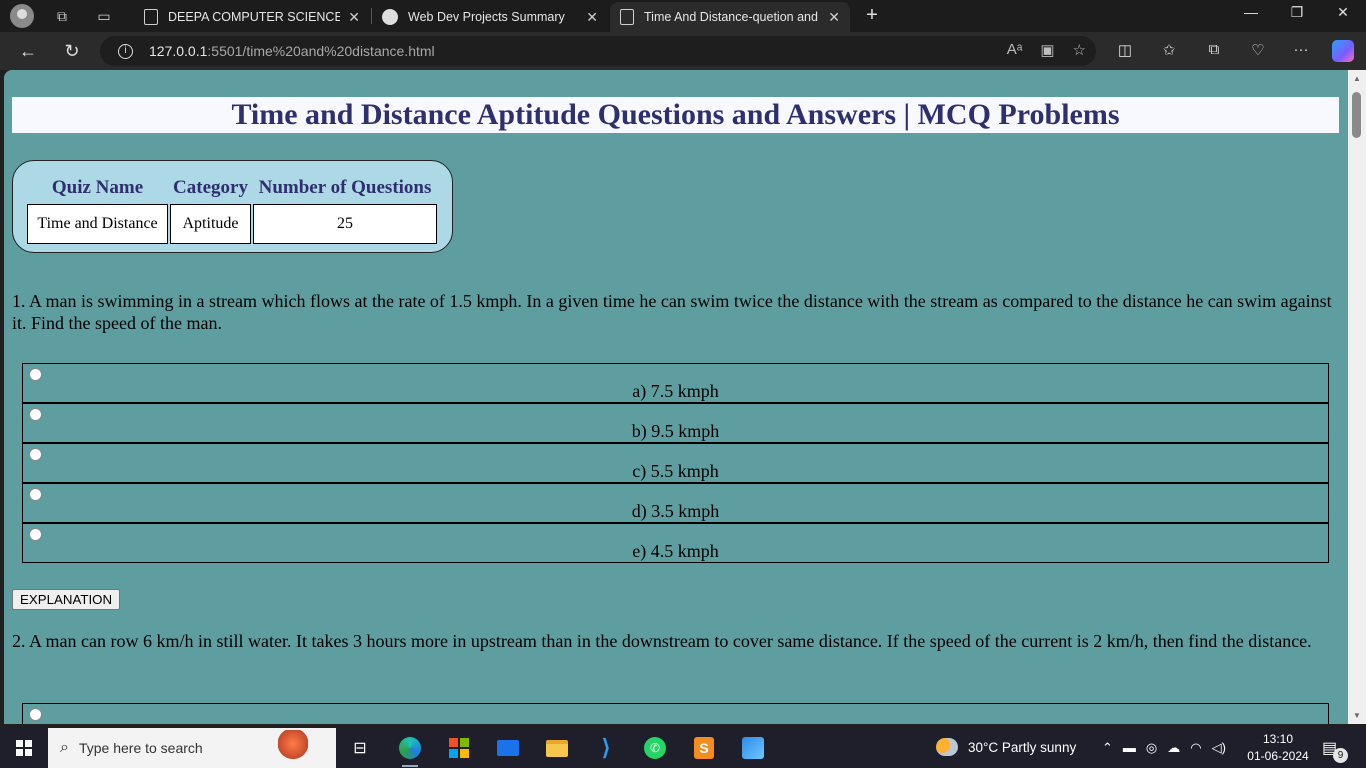 The width and height of the screenshot is (1366, 768). I want to click on immersive-reader-icon: ▣, so click(1047, 50).